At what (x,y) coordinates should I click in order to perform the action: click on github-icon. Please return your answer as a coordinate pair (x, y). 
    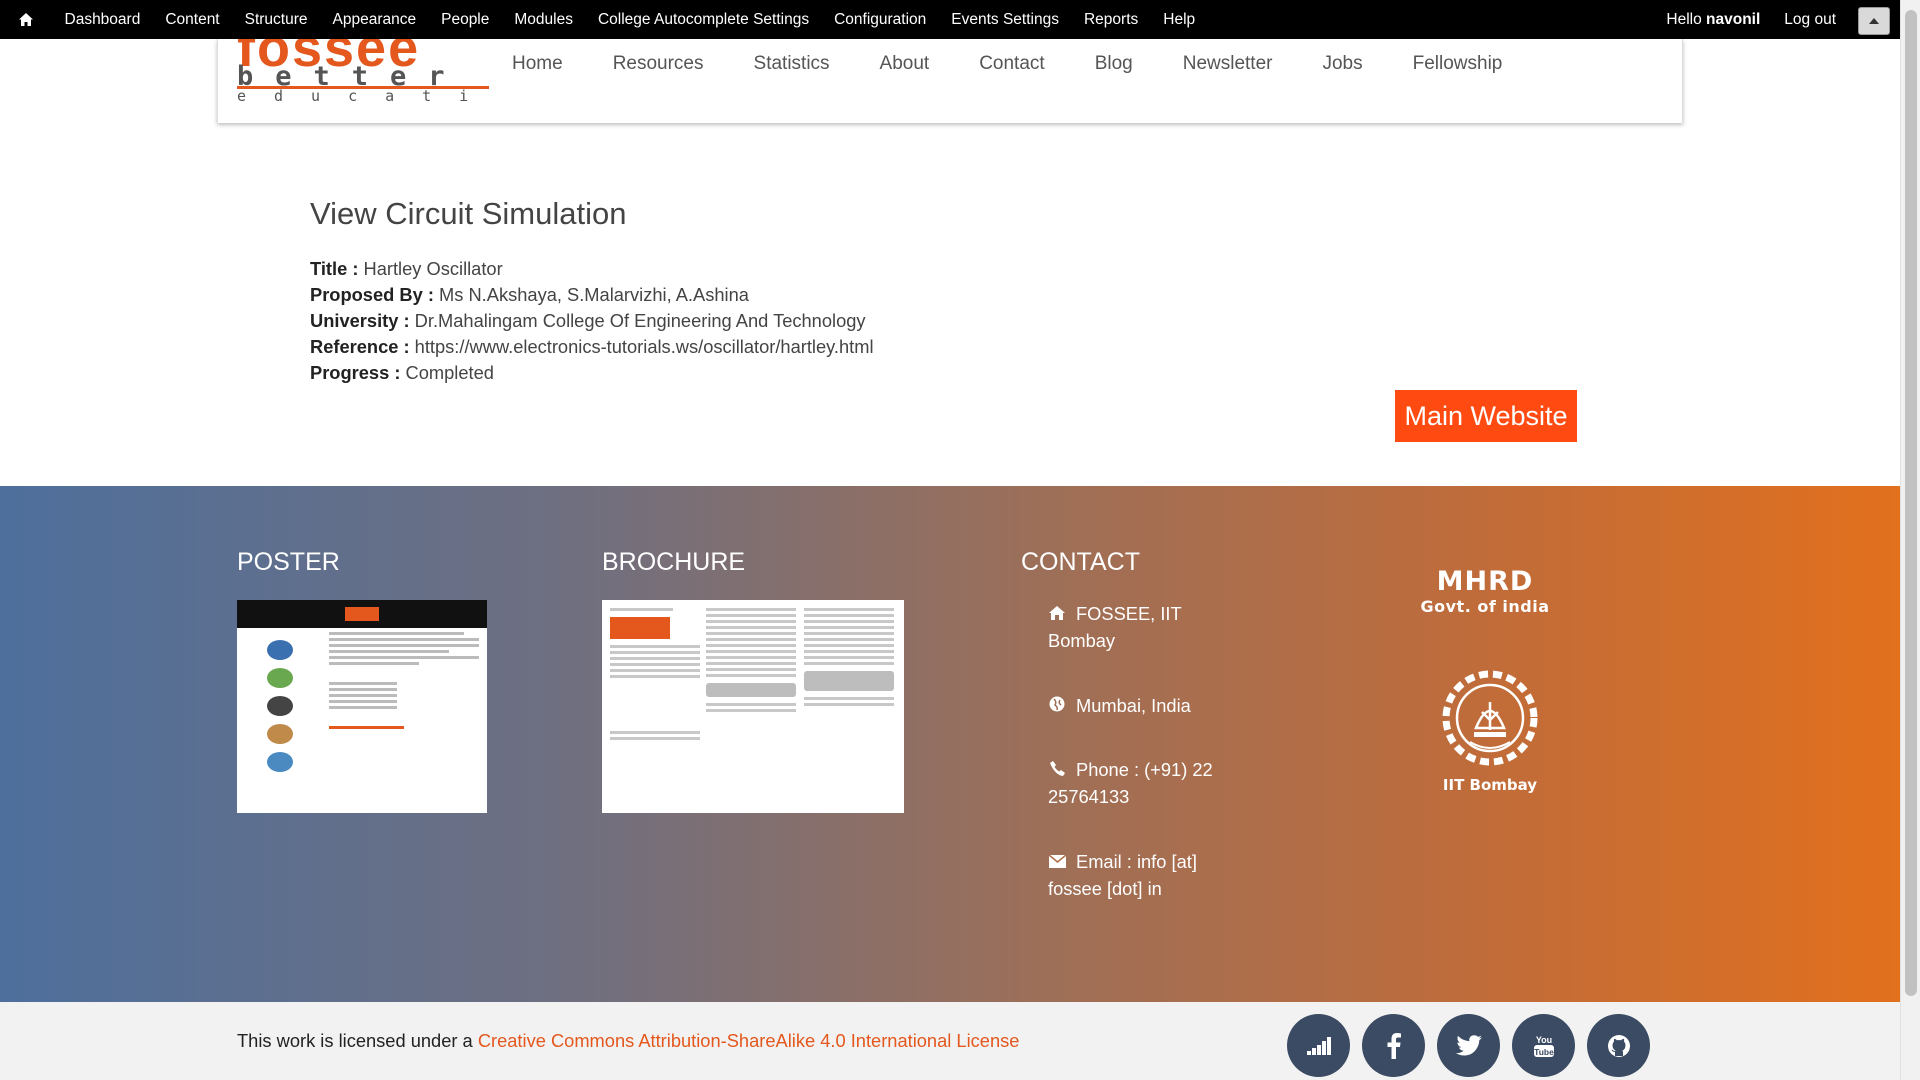
    Looking at the image, I should click on (1618, 1045).